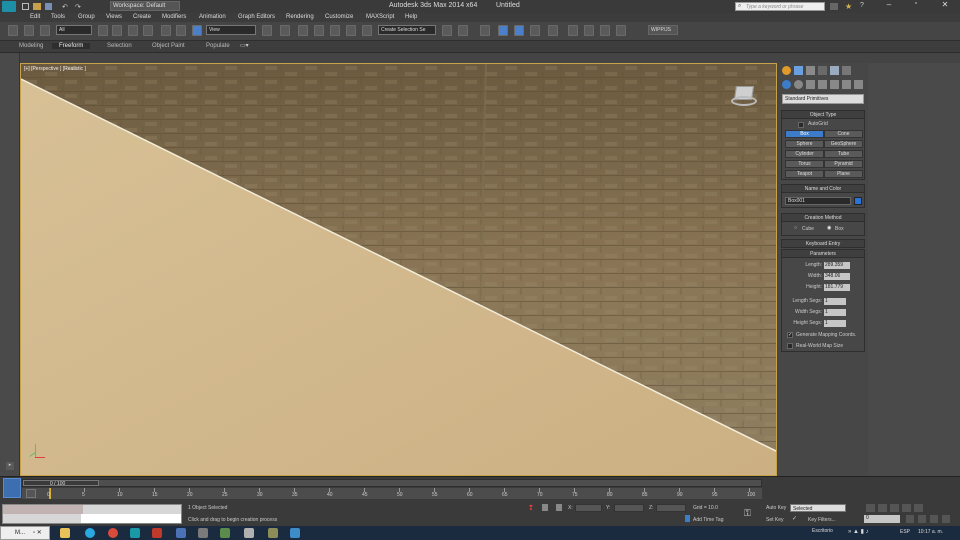  Describe the element at coordinates (31, 46) in the screenshot. I see `tab-modeling: Modeling` at that location.